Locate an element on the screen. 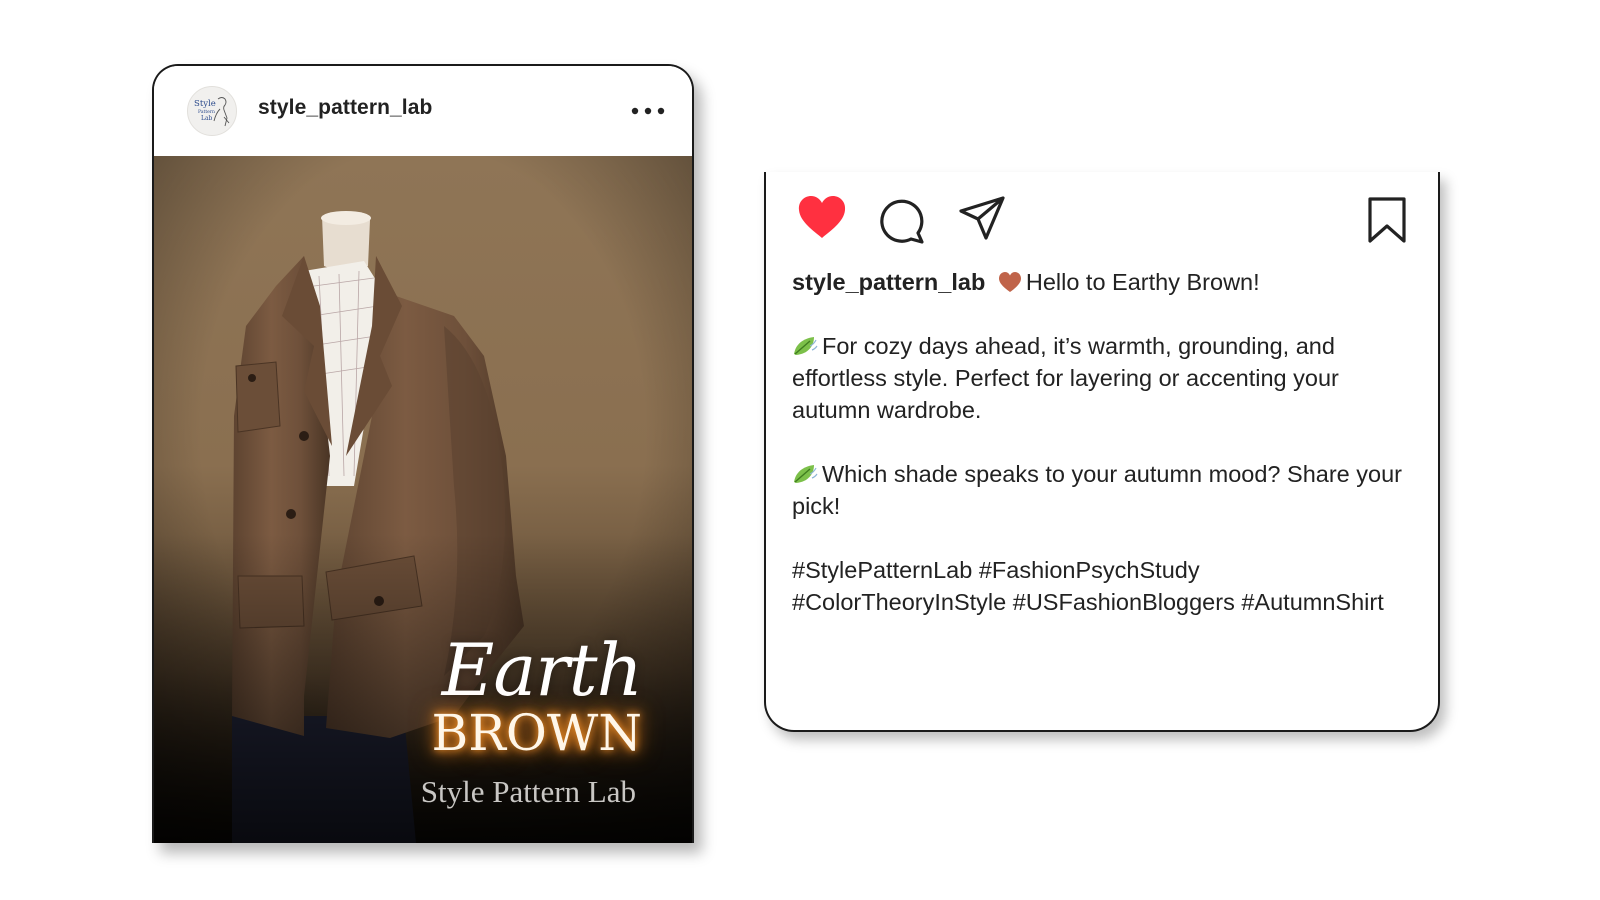  share-button is located at coordinates (982, 218).